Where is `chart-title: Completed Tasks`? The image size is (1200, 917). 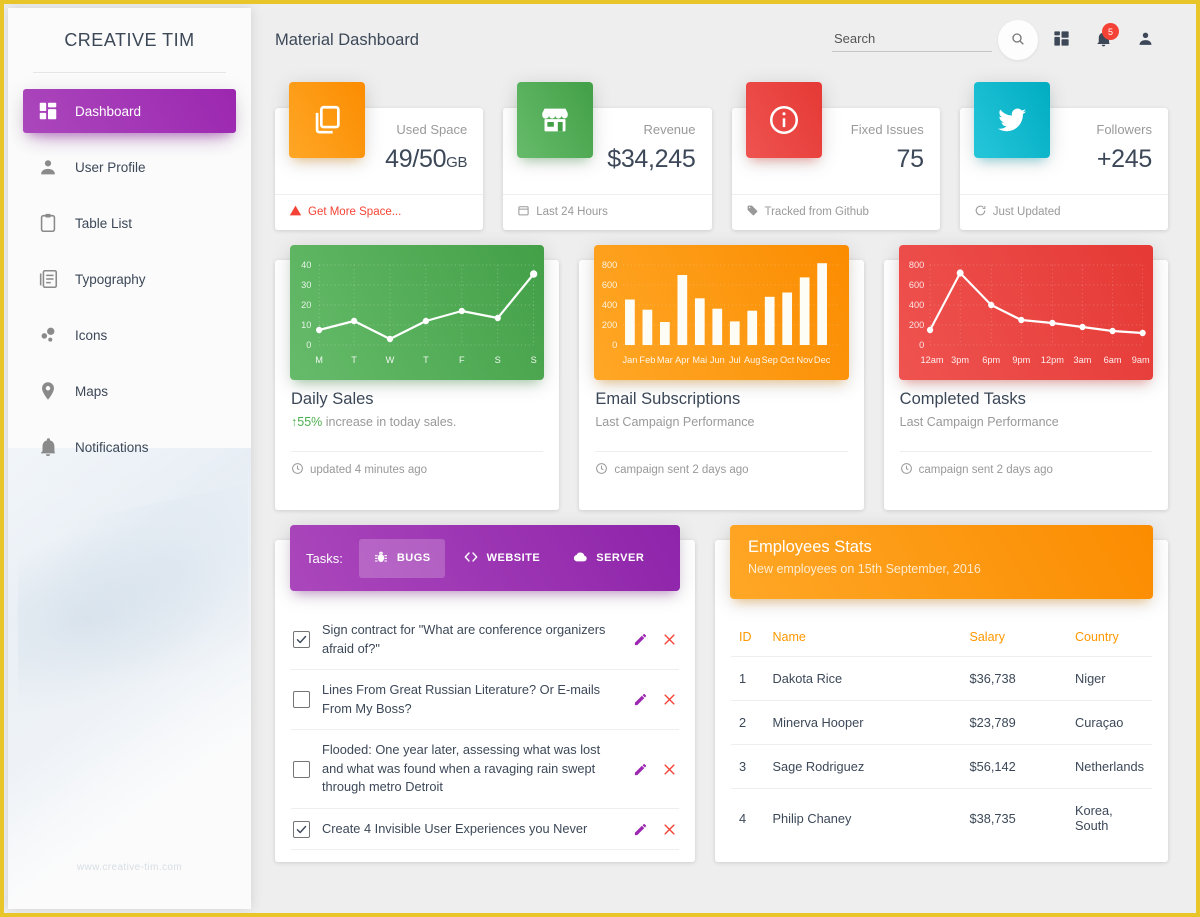 chart-title: Completed Tasks is located at coordinates (962, 399).